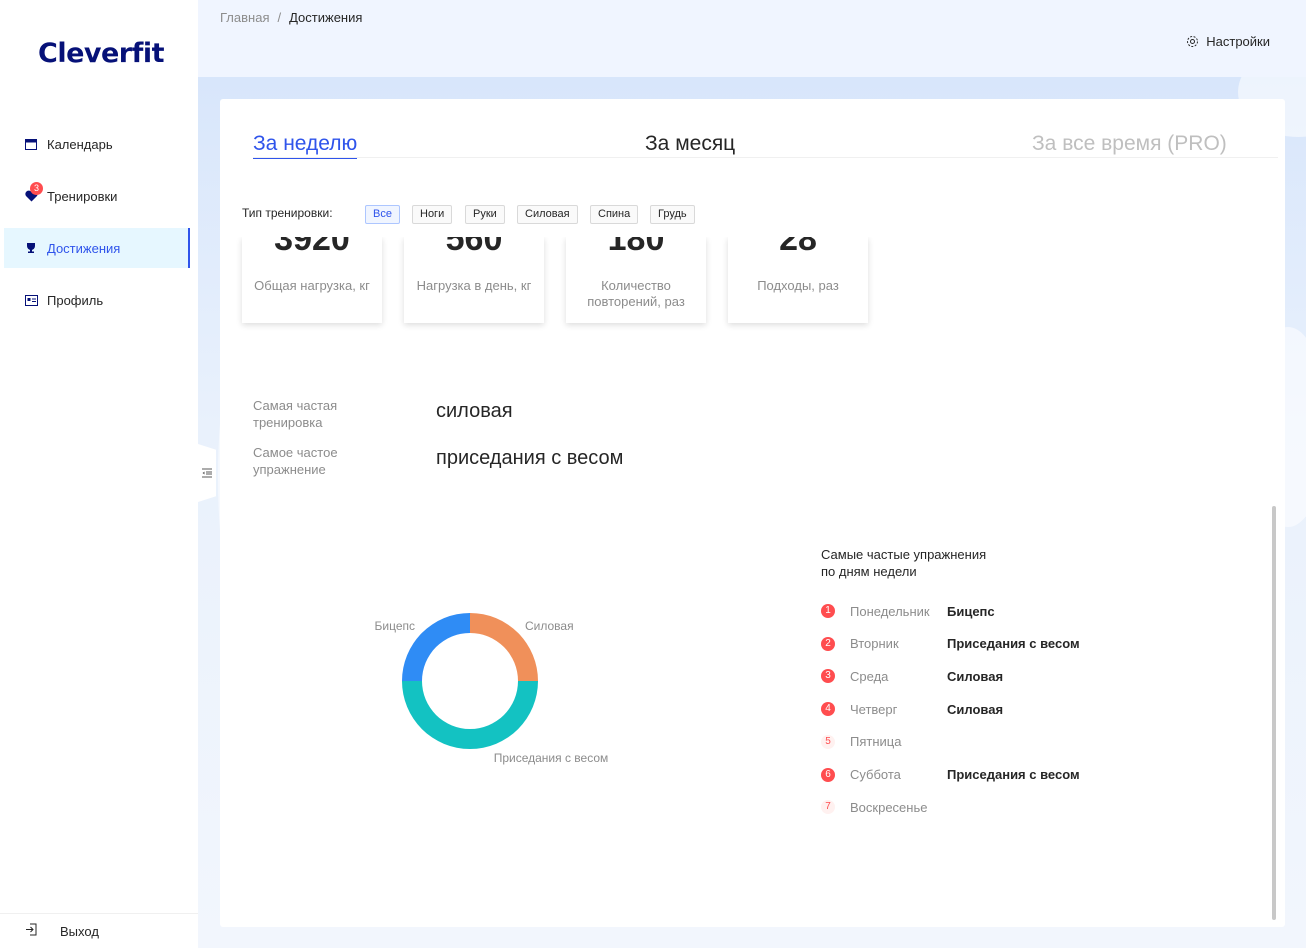 This screenshot has width=1306, height=948. I want to click on stat-value: 28, so click(798, 247).